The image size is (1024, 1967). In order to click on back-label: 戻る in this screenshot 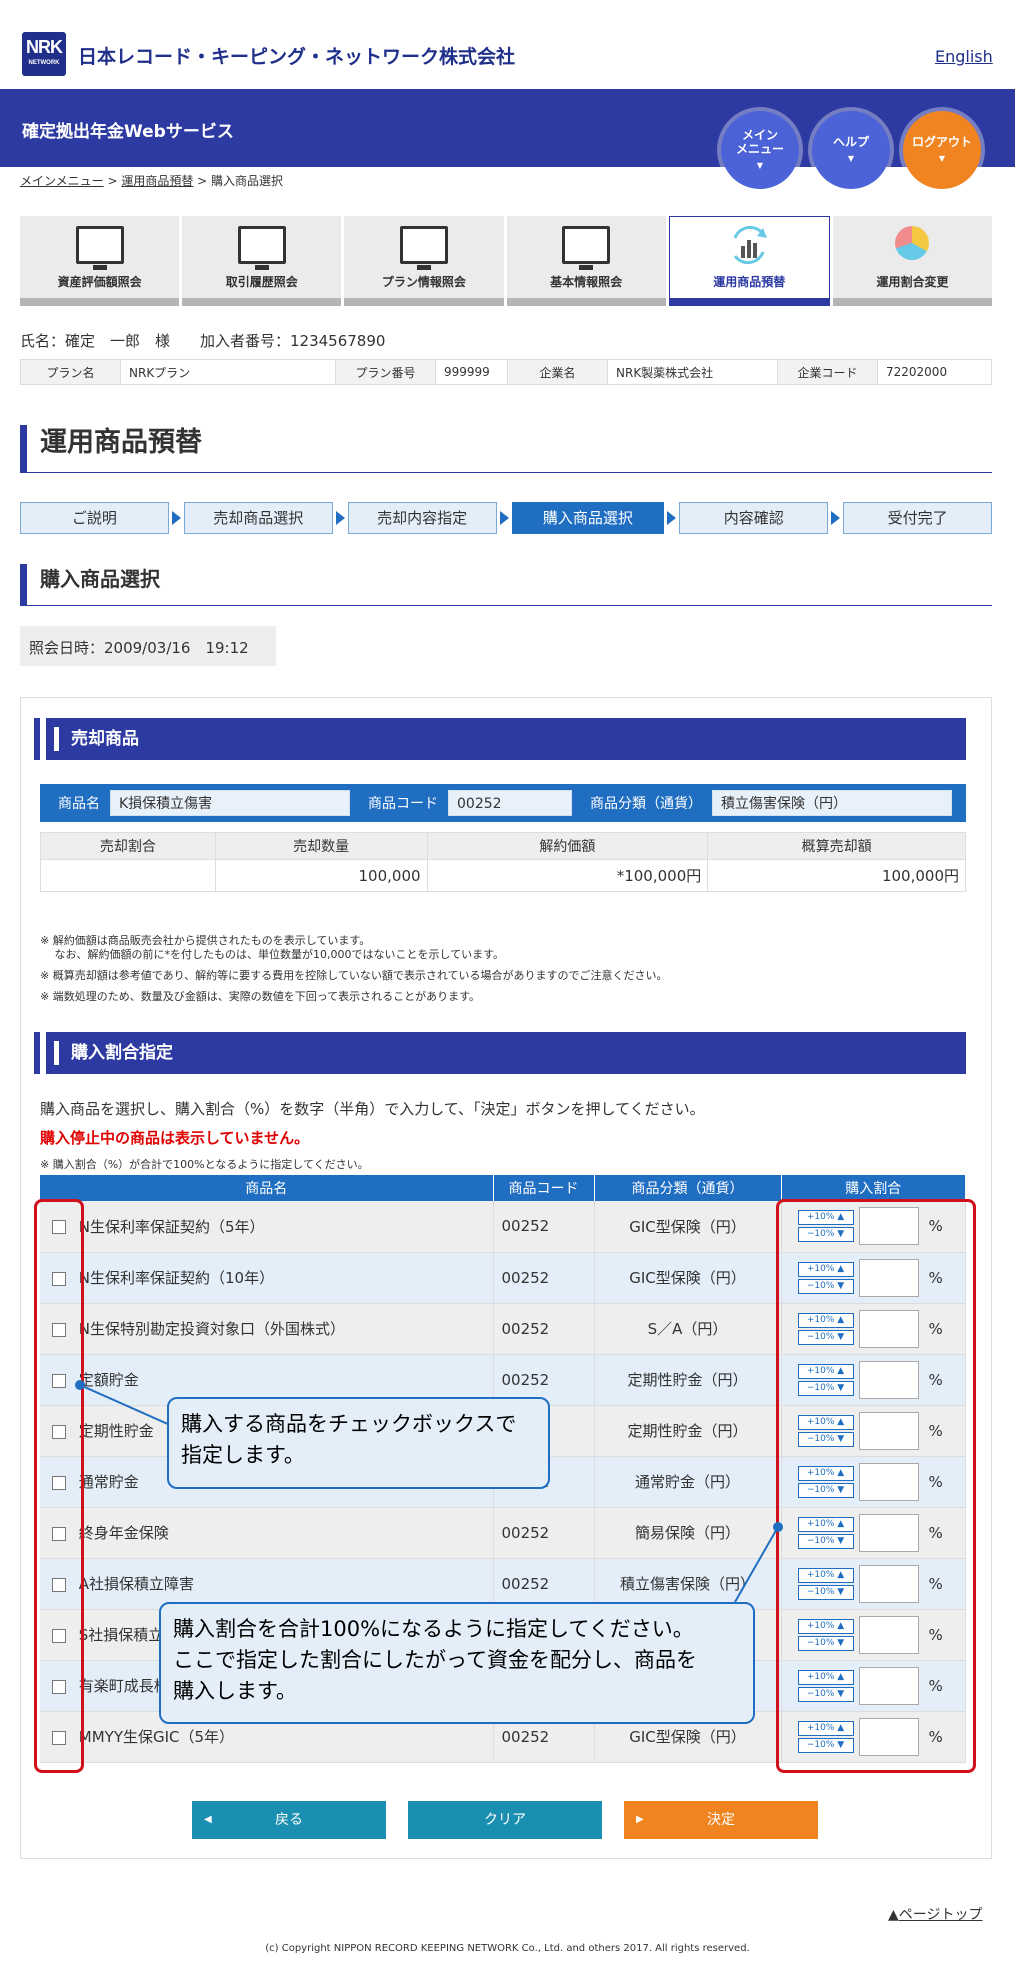, I will do `click(289, 1820)`.